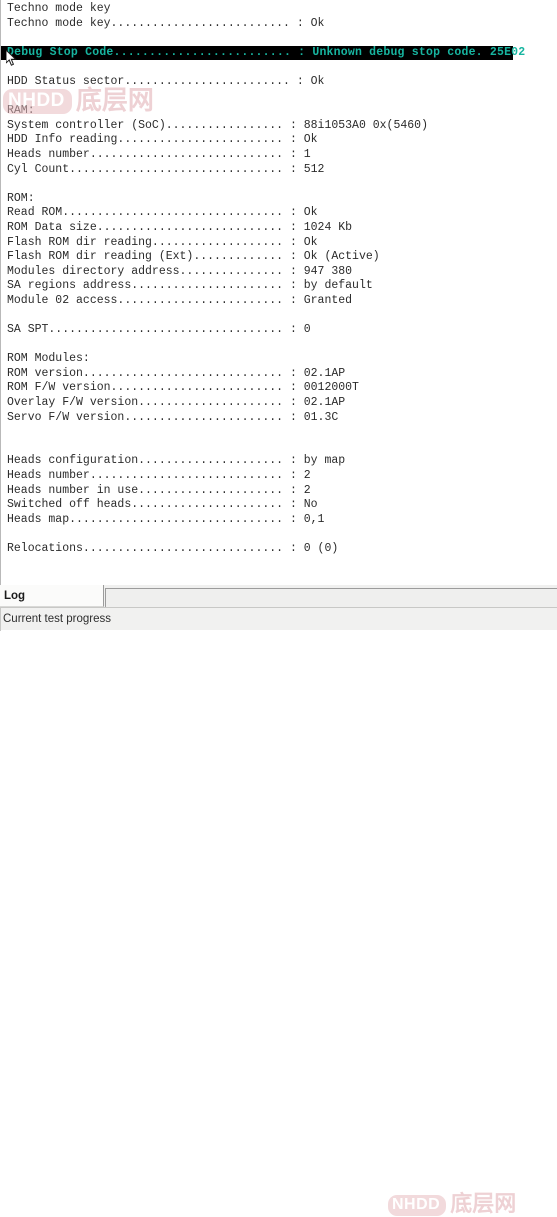 The image size is (557, 1217). I want to click on status-bar-divider, so click(0, 619).